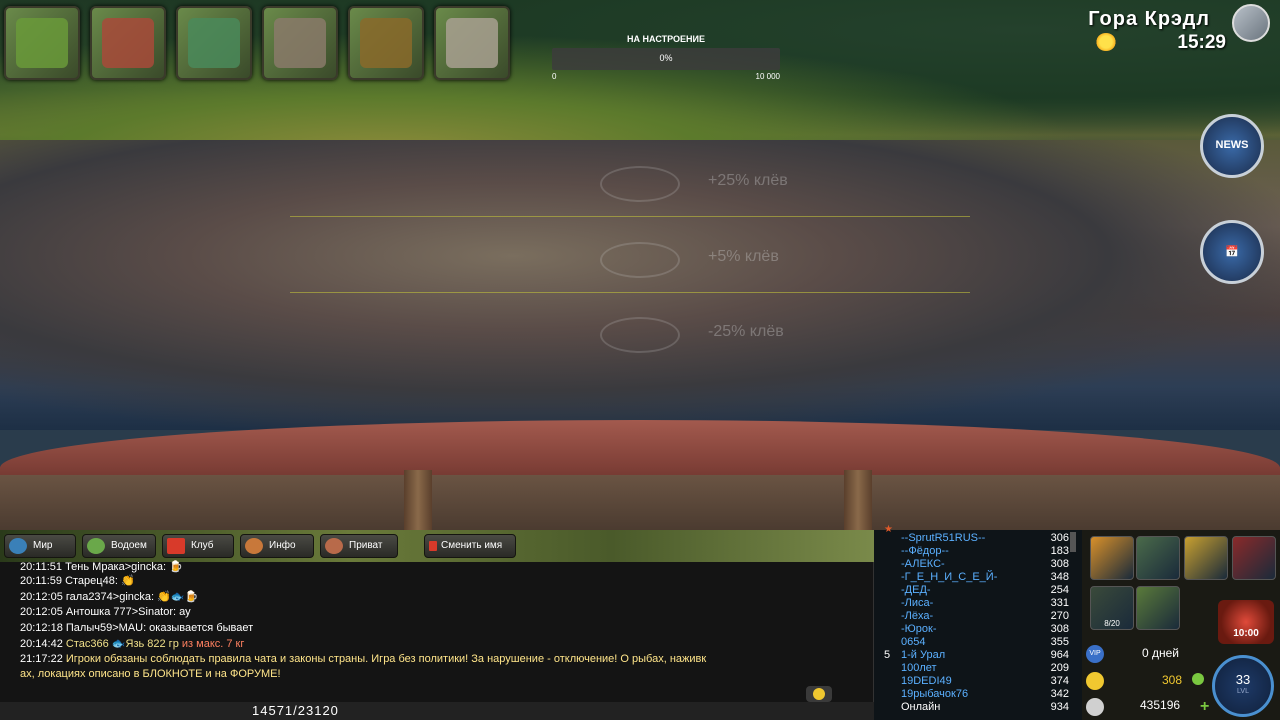 The image size is (1280, 720). Describe the element at coordinates (746, 331) in the screenshot. I see `depth-zone-label: -25% клёв` at that location.